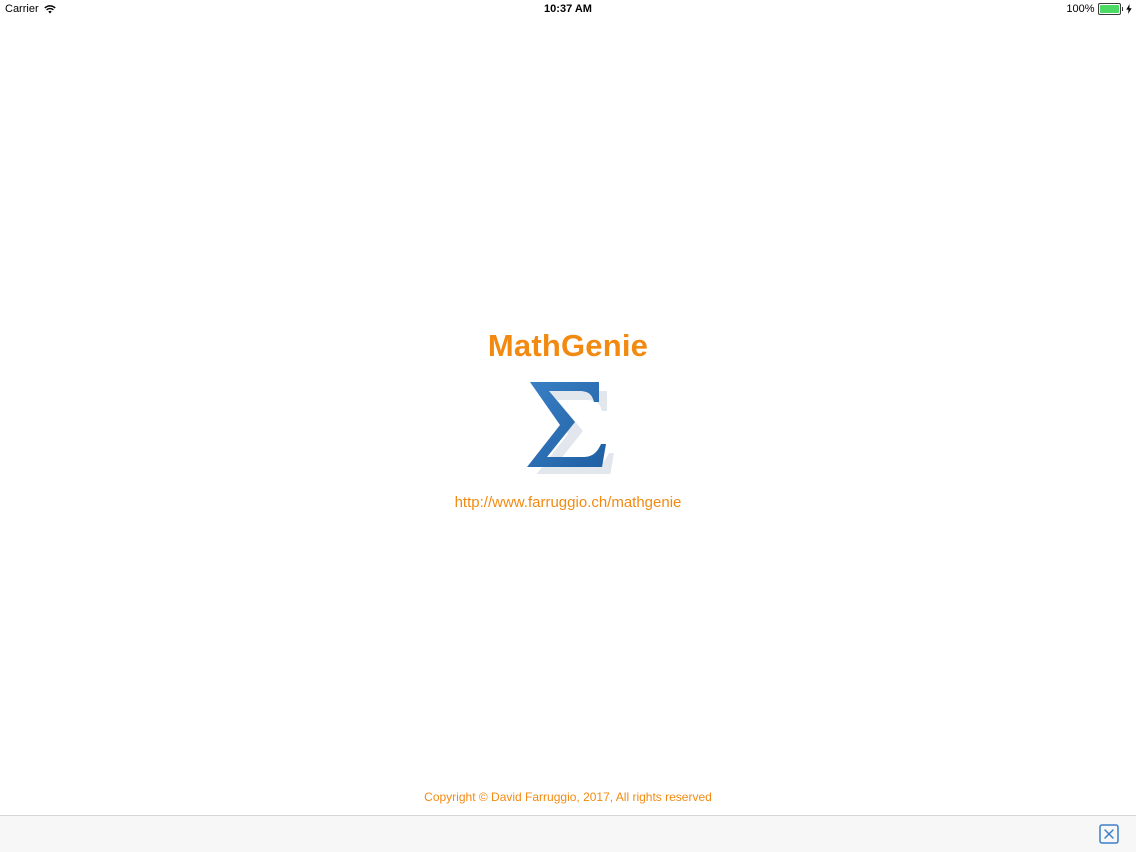 The image size is (1136, 852). I want to click on status-time: 10:37 AM, so click(568, 9).